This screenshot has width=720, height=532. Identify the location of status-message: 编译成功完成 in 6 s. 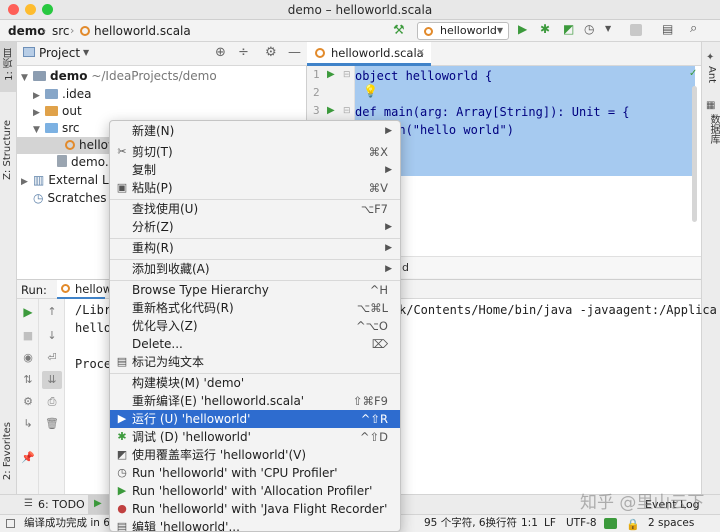
(71, 523).